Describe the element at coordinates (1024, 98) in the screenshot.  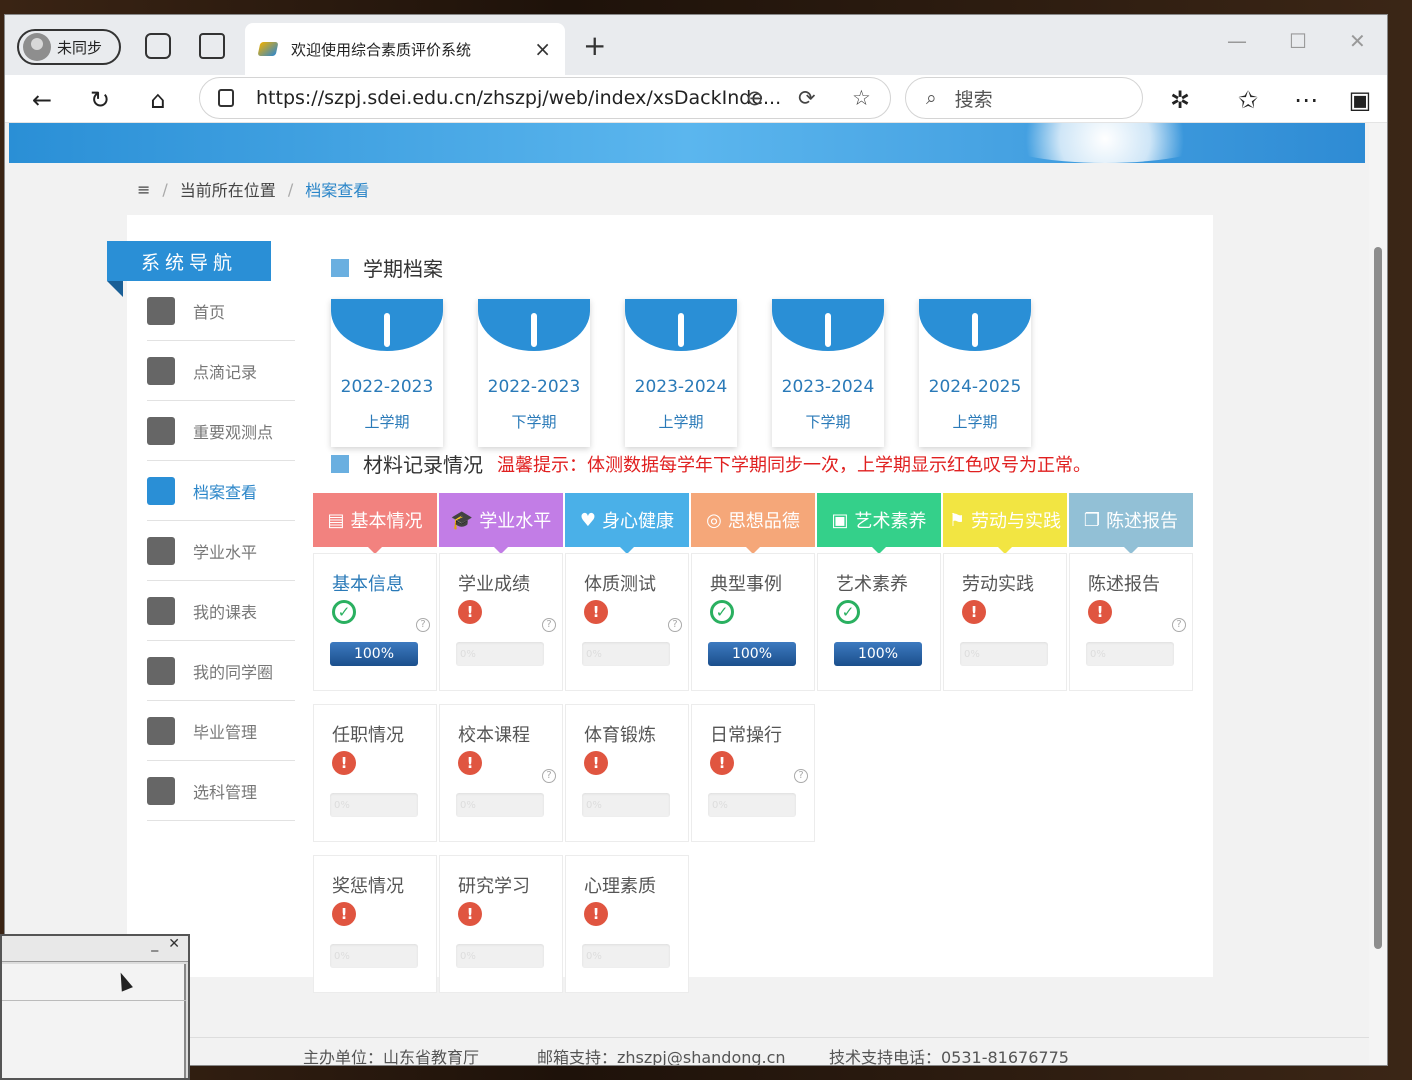
I see `search-input: ⌕ 搜索` at that location.